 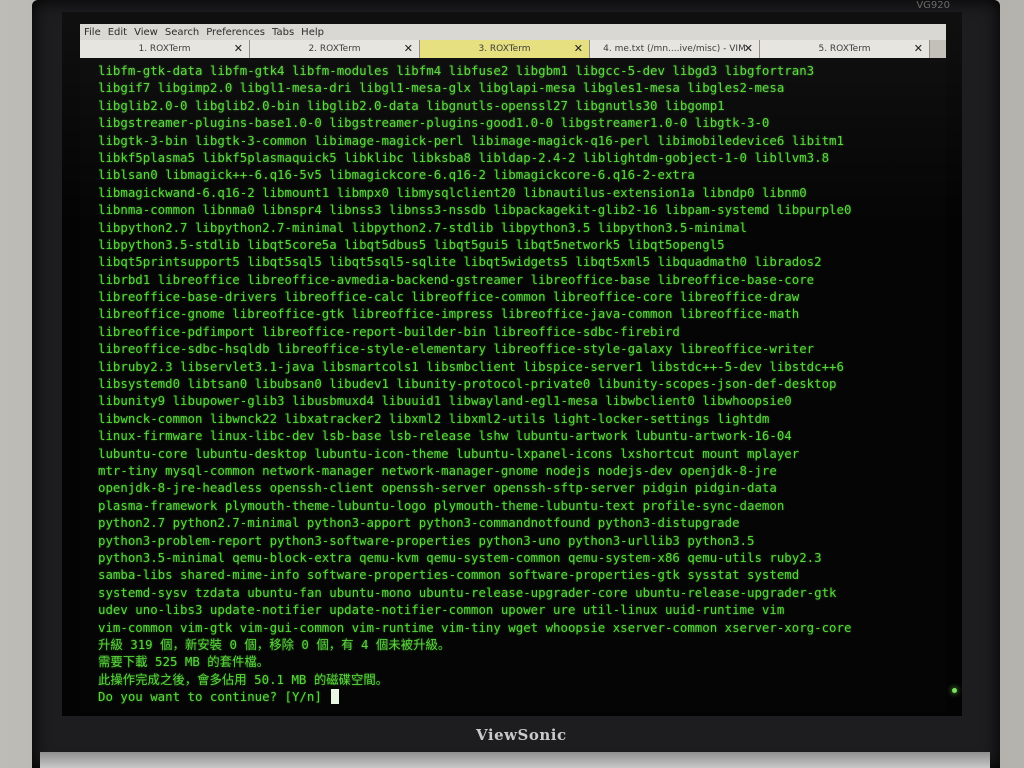 I want to click on menu-view: View, so click(x=146, y=32).